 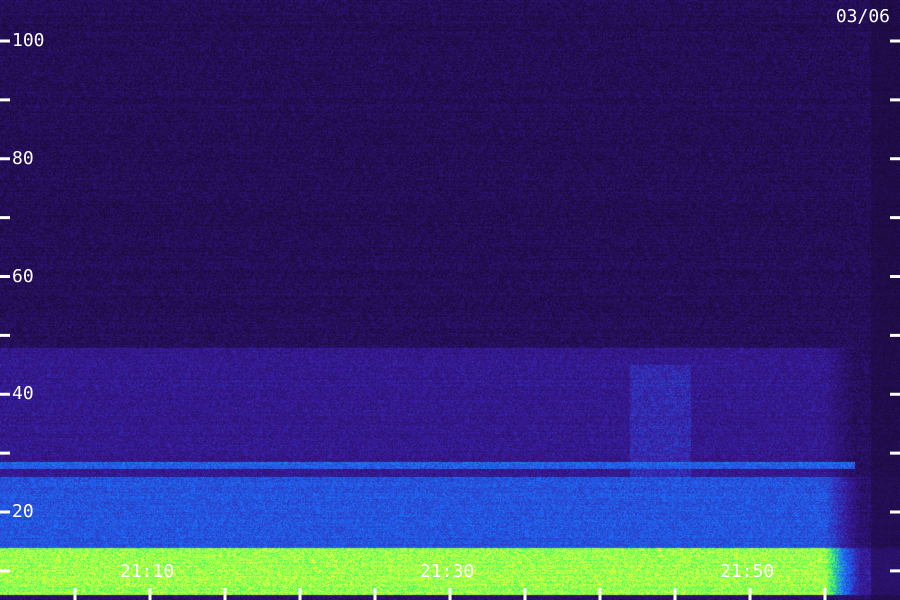 What do you see at coordinates (23, 394) in the screenshot?
I see `y-tick-label: 40` at bounding box center [23, 394].